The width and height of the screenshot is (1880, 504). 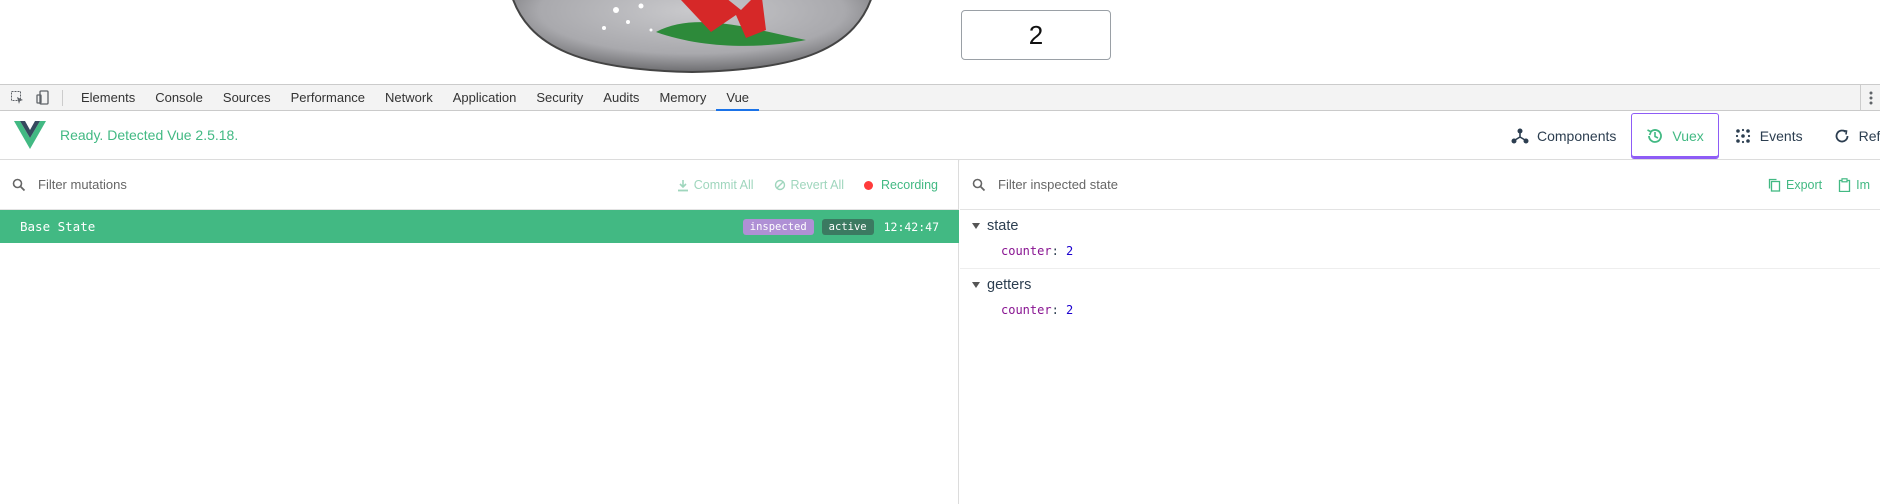 I want to click on state-toolbar: Export Im, so click(x=1420, y=185).